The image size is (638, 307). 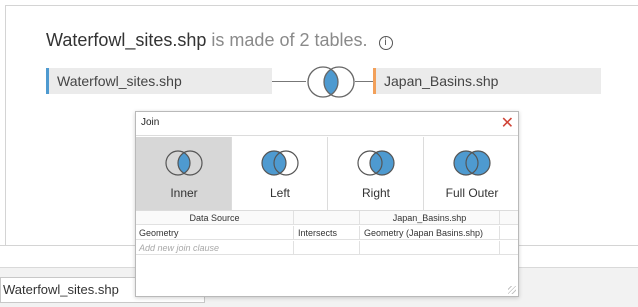 I want to click on close-icon: ✕, so click(x=507, y=123).